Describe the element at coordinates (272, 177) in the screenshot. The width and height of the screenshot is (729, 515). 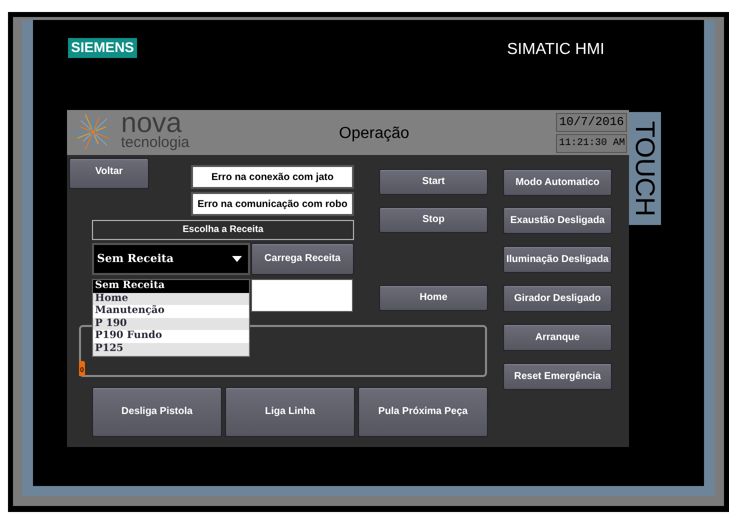
I see `alarm-message: Erro na conexão com jato` at that location.